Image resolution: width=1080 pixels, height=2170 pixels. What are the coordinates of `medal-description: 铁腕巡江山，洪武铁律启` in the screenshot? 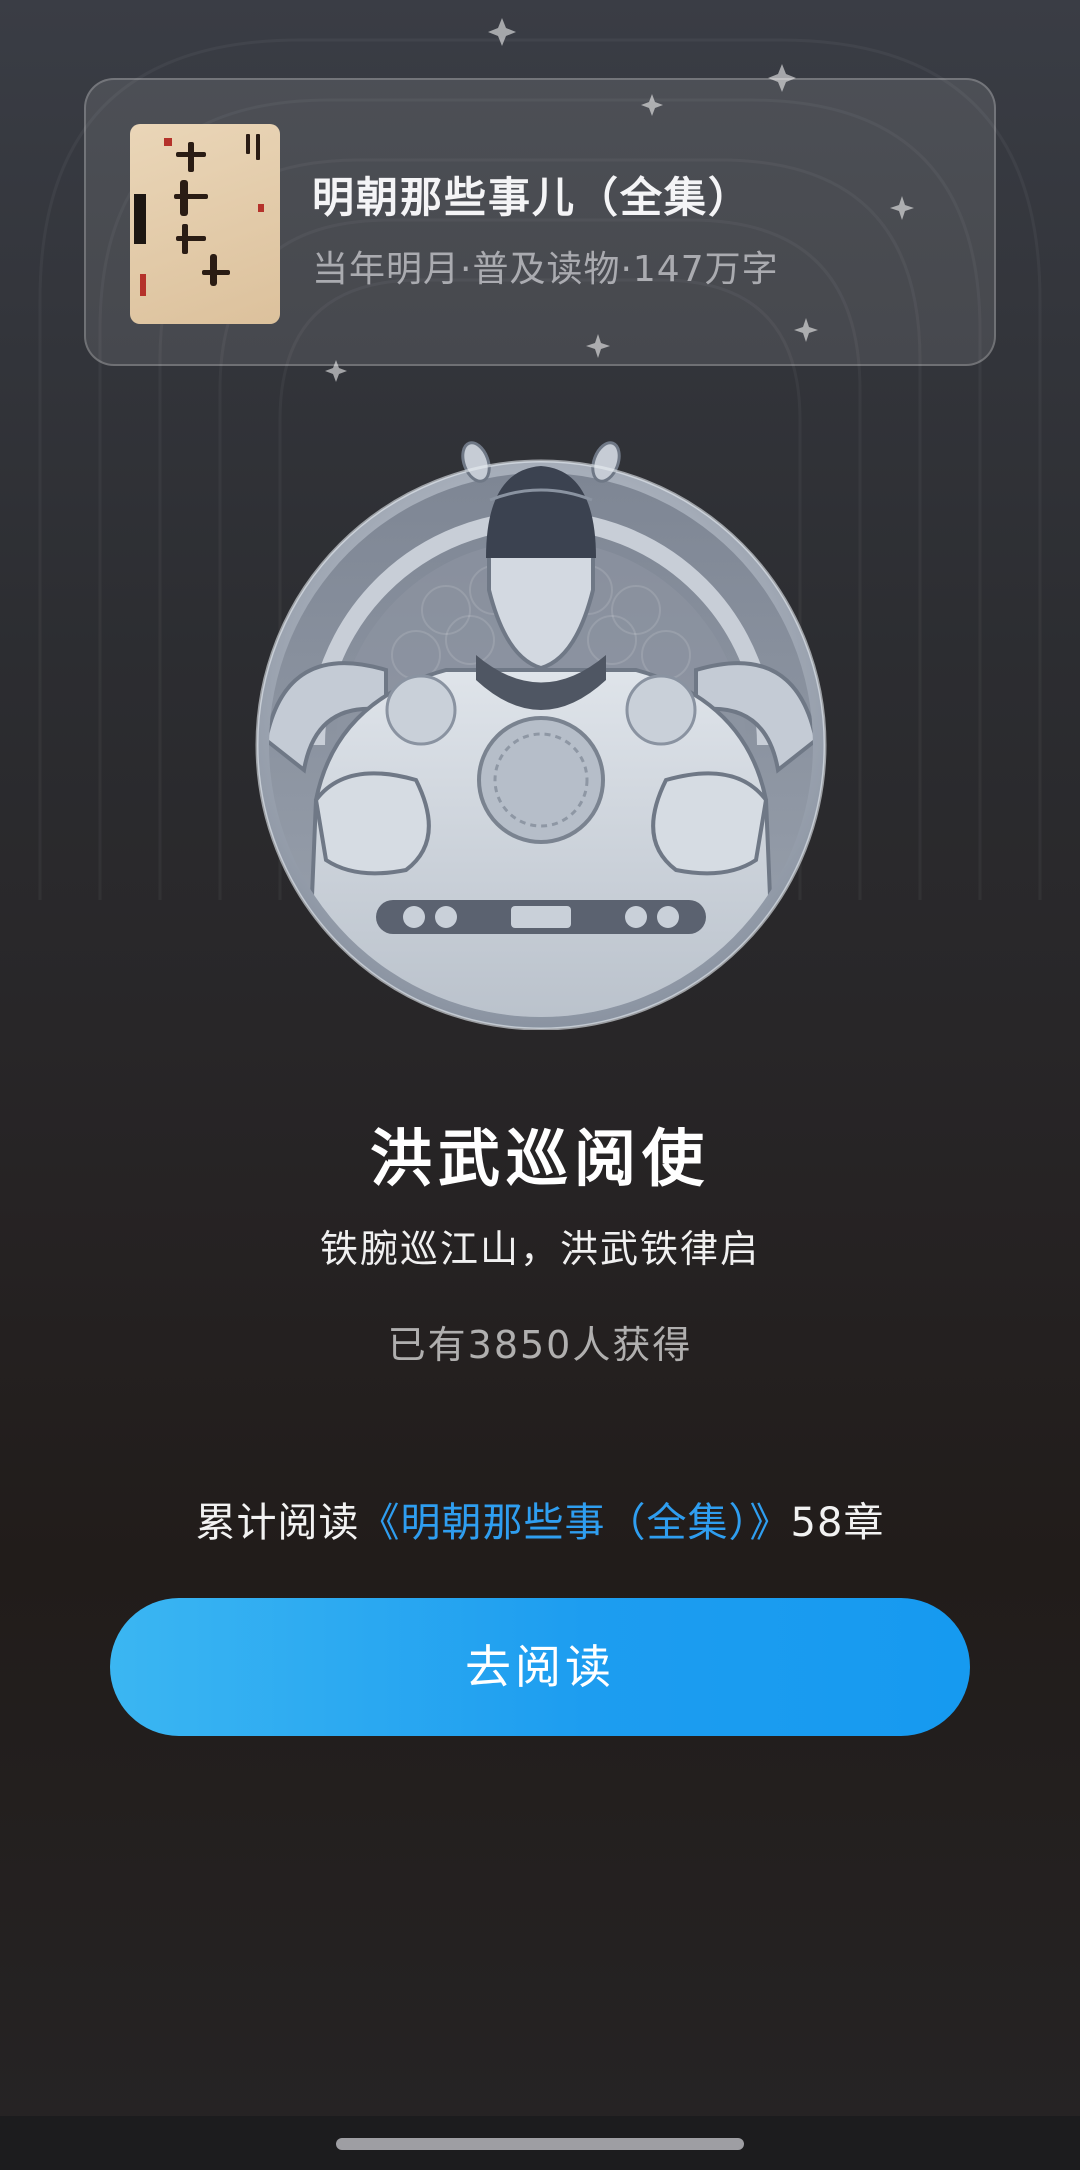 It's located at (539, 1249).